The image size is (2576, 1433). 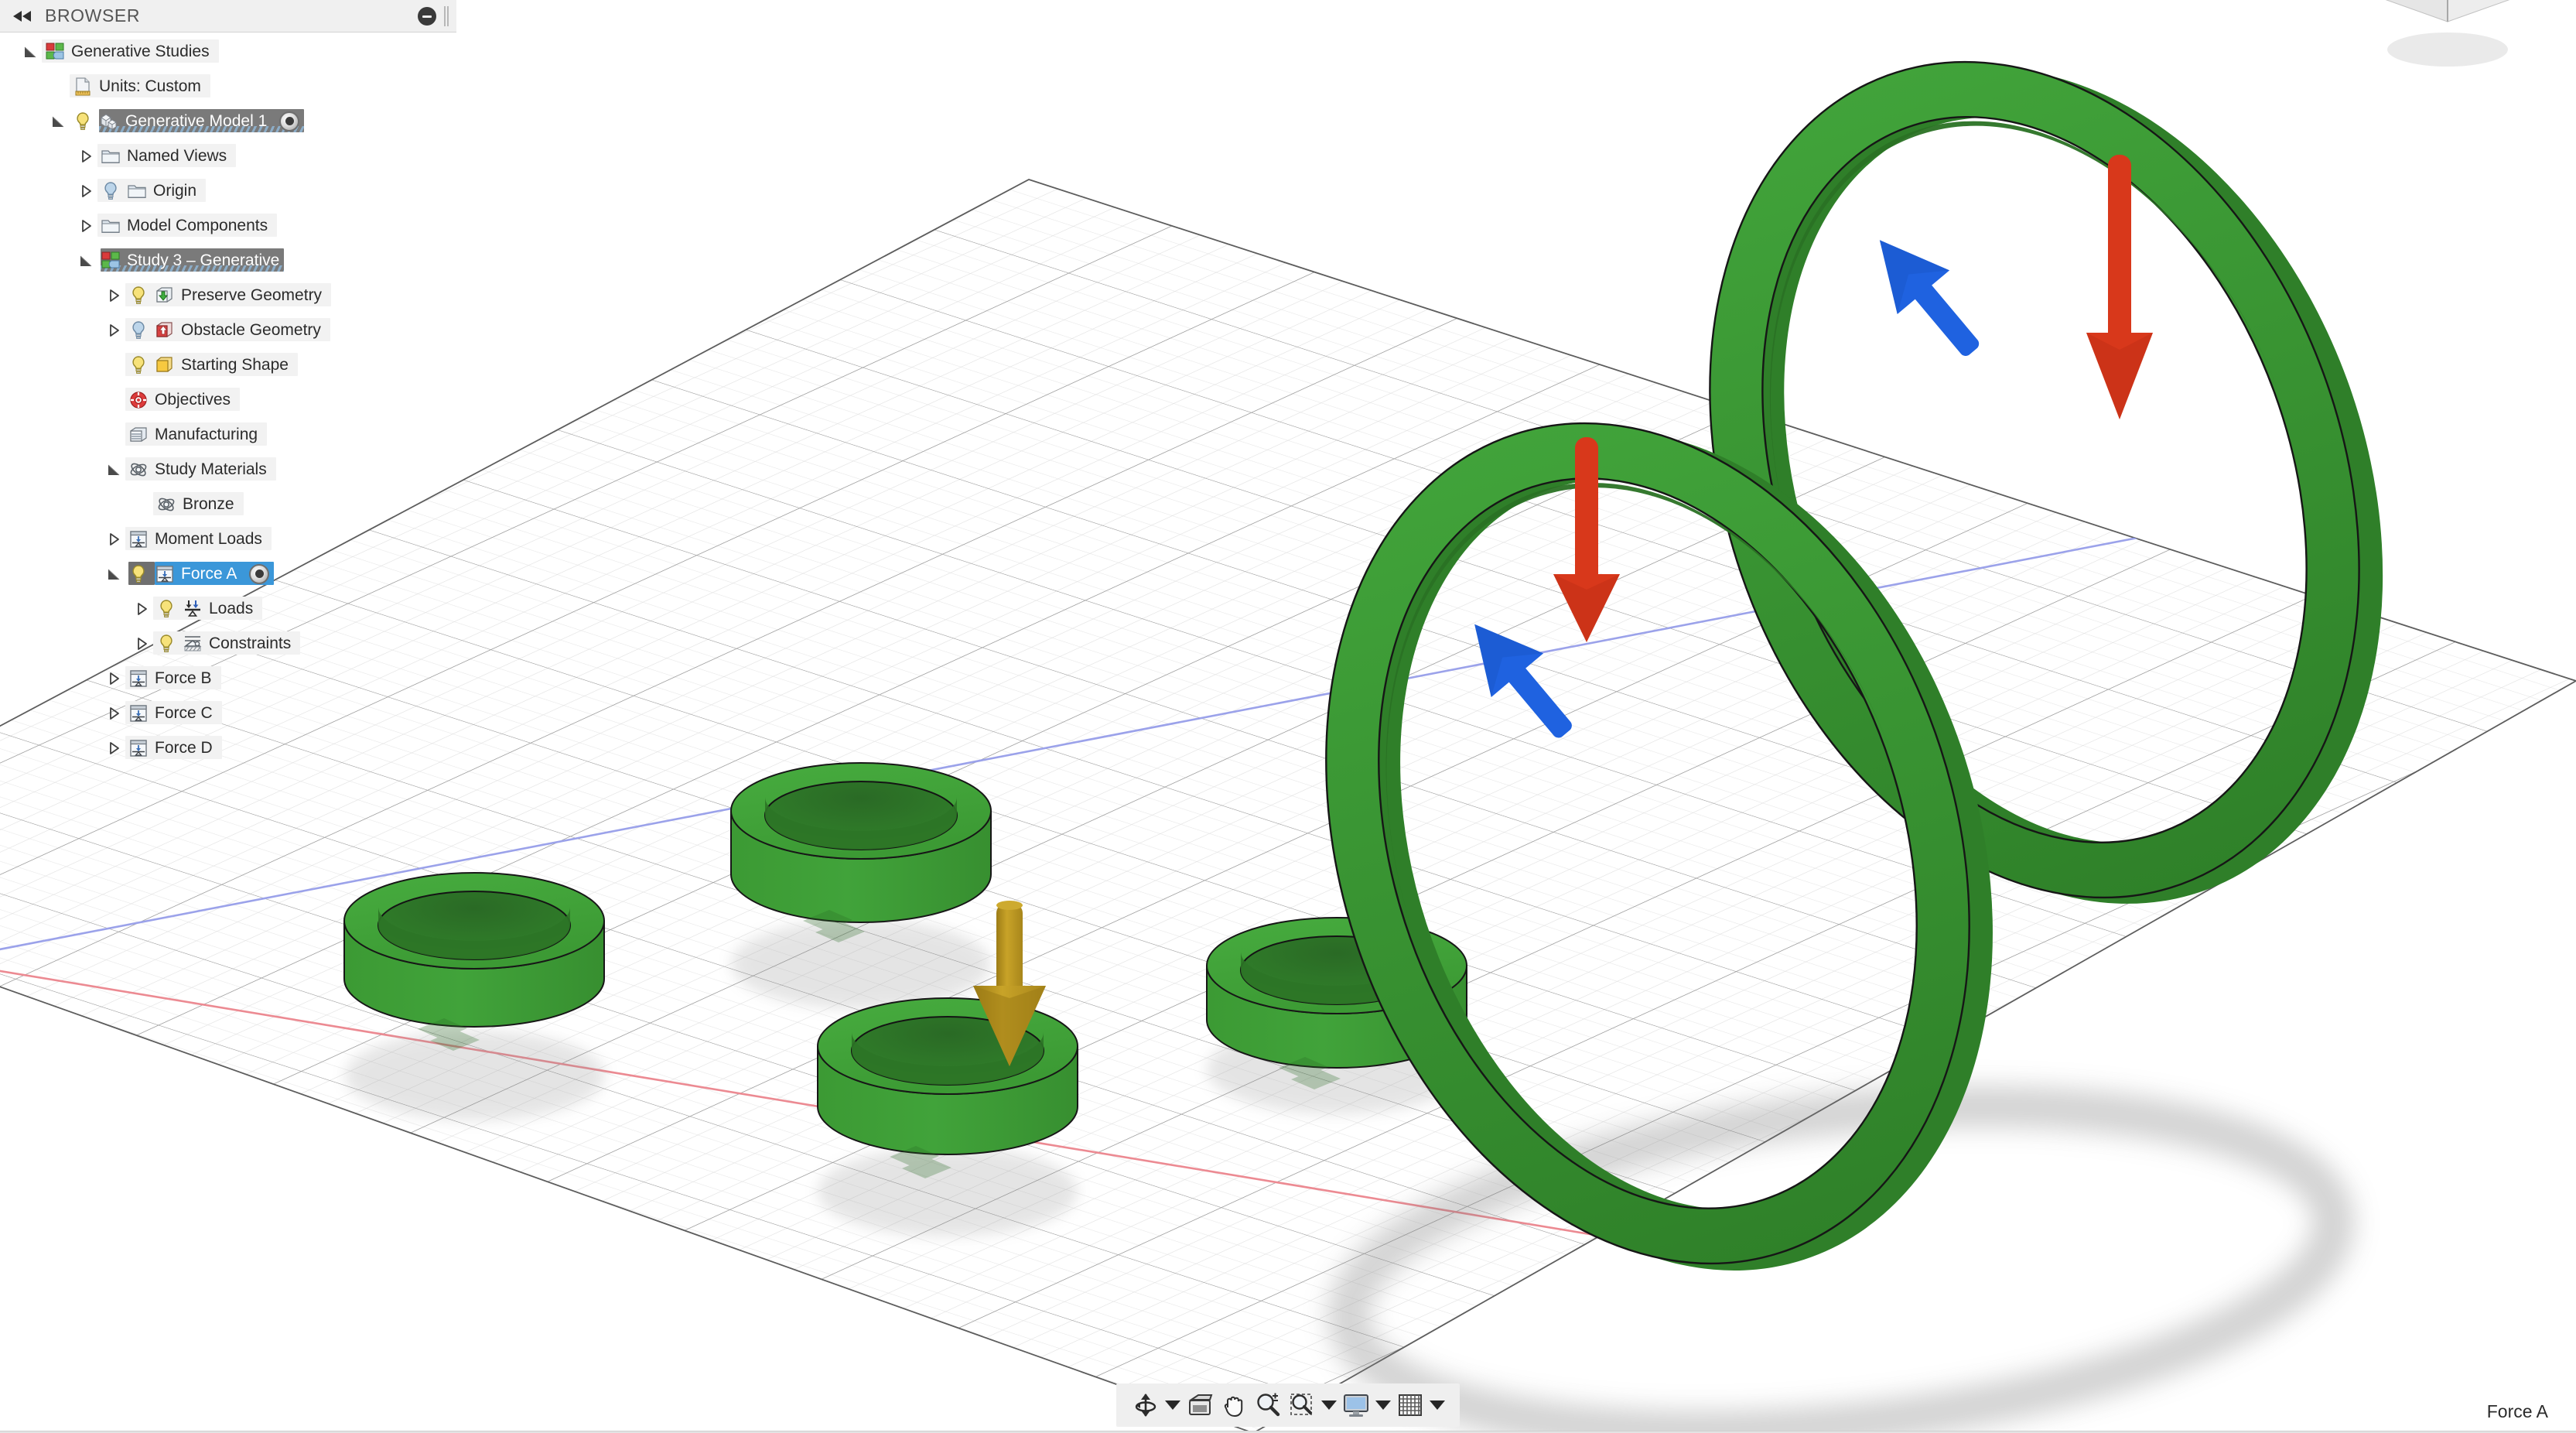 I want to click on tree-item-manufacturing: Manufacturing, so click(x=228, y=435).